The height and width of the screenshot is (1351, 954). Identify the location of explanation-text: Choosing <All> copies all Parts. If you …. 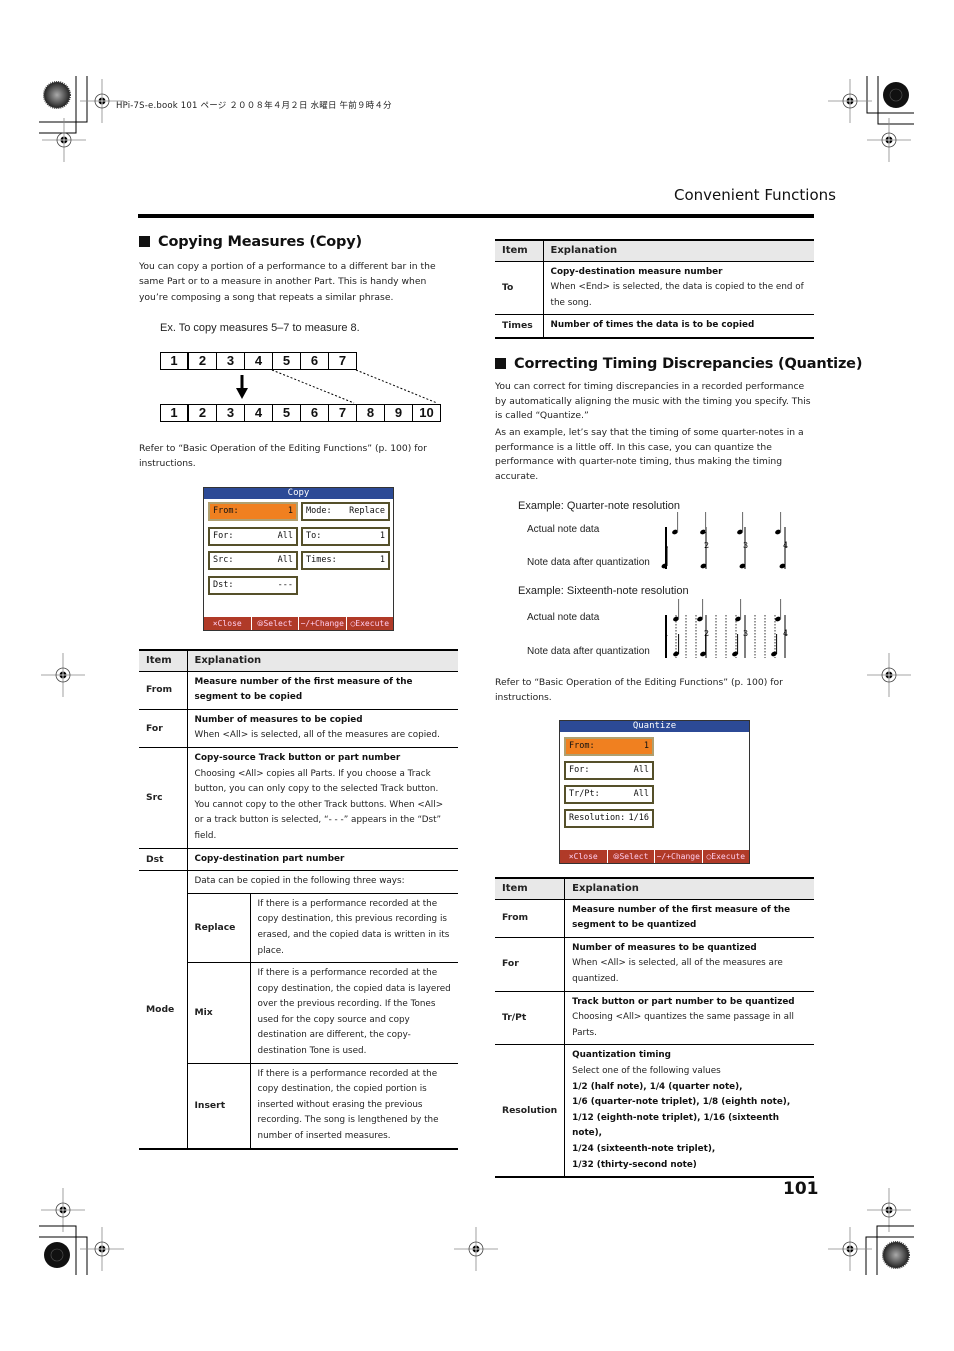
(319, 804).